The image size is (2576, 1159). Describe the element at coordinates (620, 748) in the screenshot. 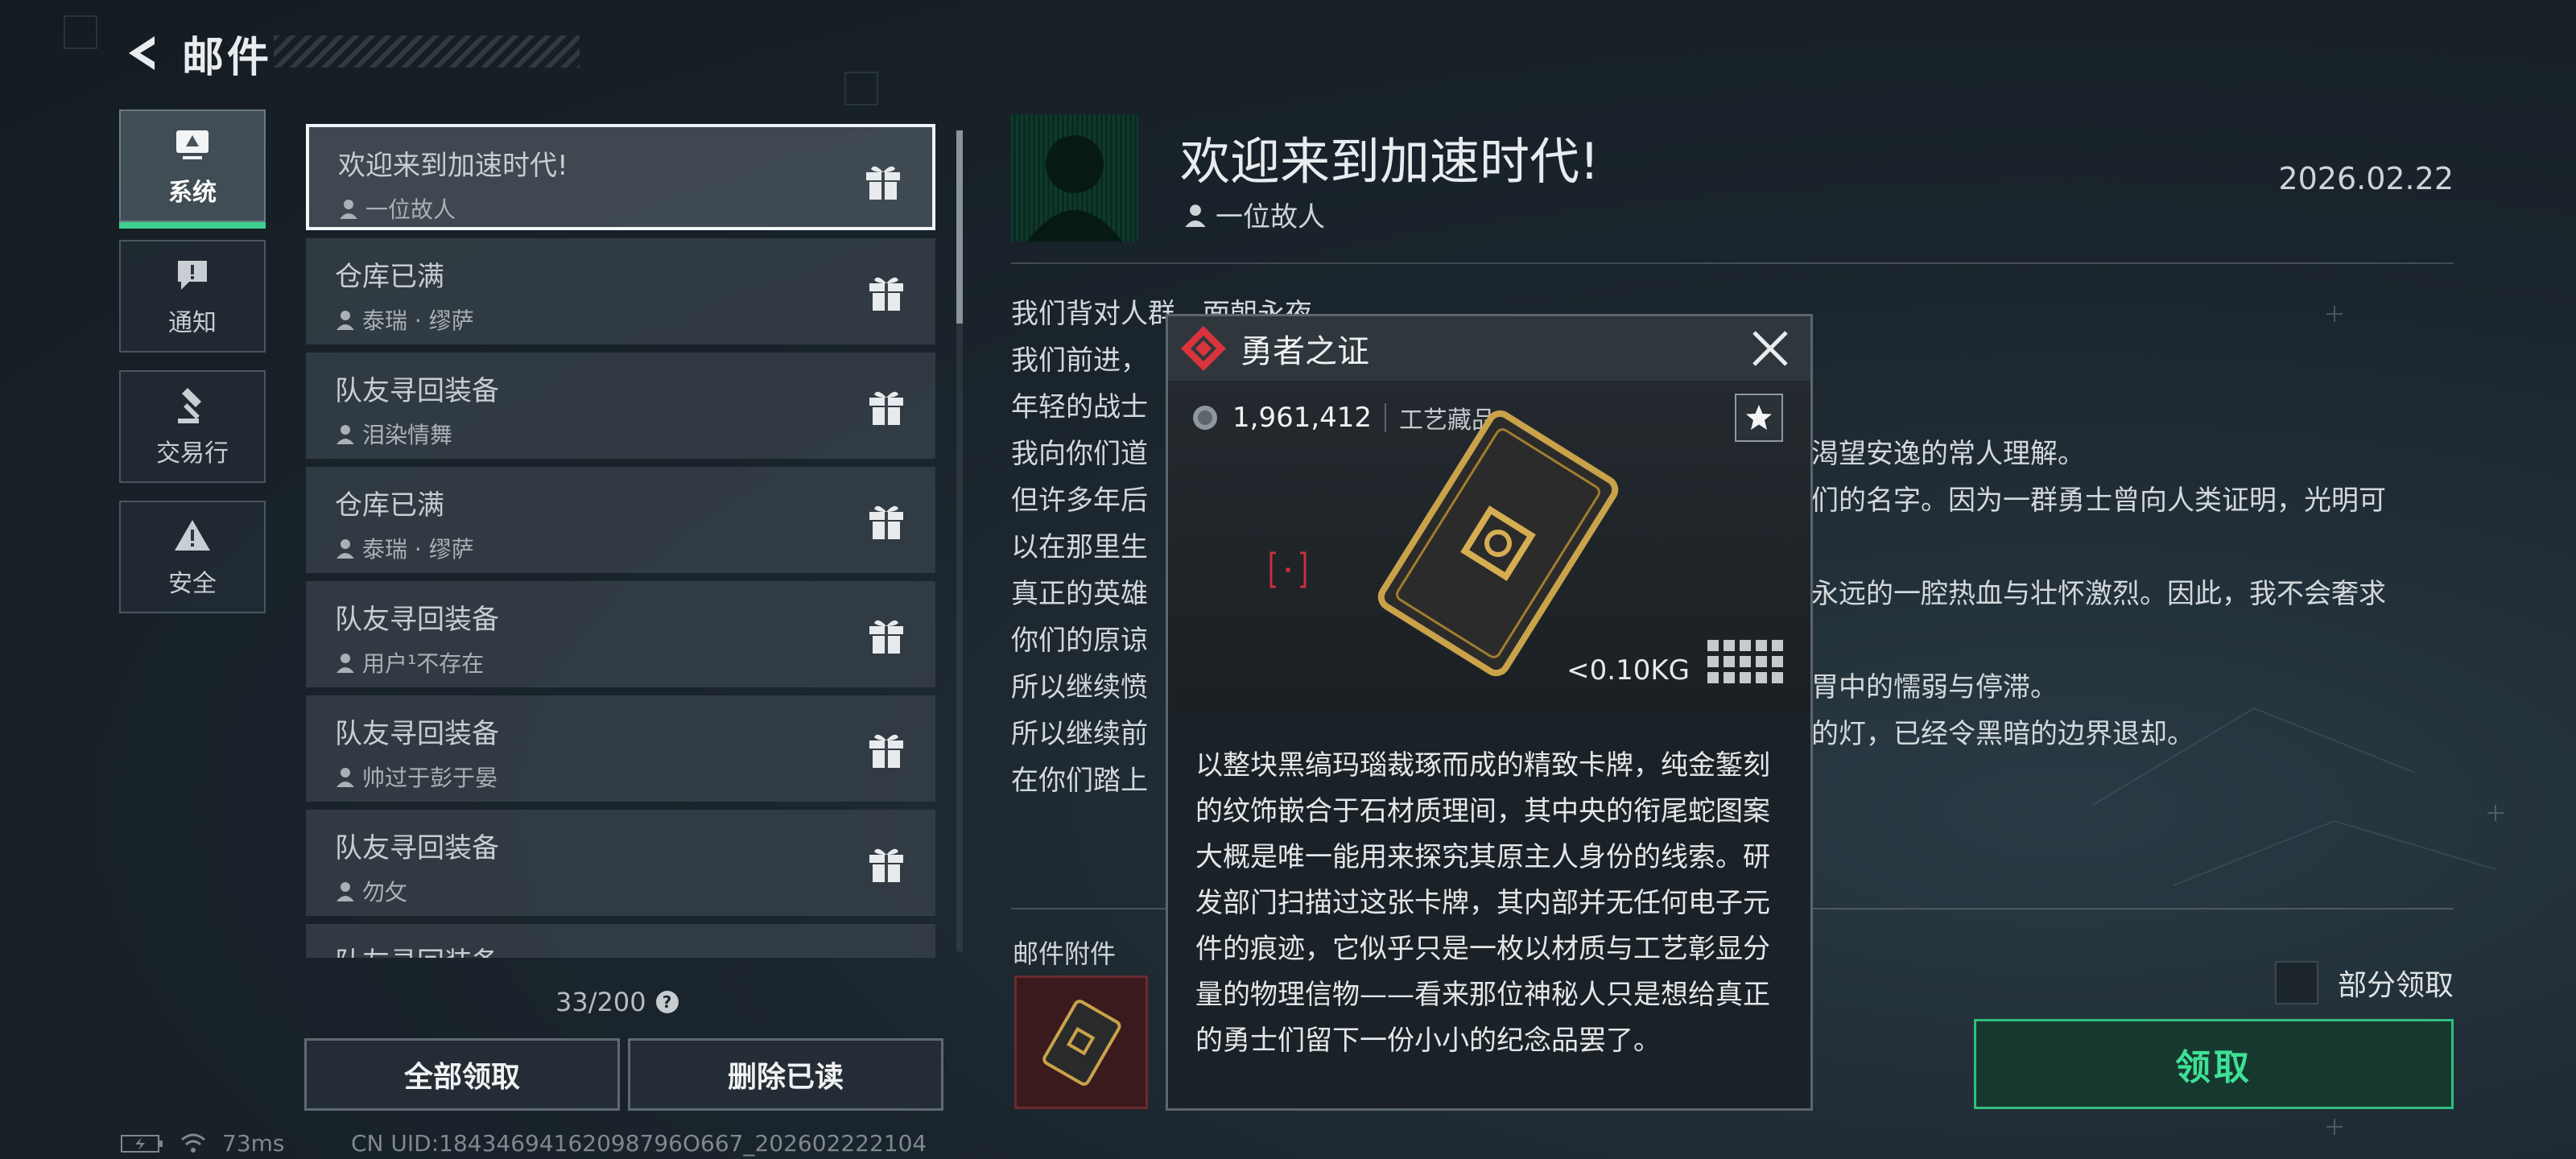

I see `mail-list-item: 队友寻回装备 帅过于彭于晏` at that location.